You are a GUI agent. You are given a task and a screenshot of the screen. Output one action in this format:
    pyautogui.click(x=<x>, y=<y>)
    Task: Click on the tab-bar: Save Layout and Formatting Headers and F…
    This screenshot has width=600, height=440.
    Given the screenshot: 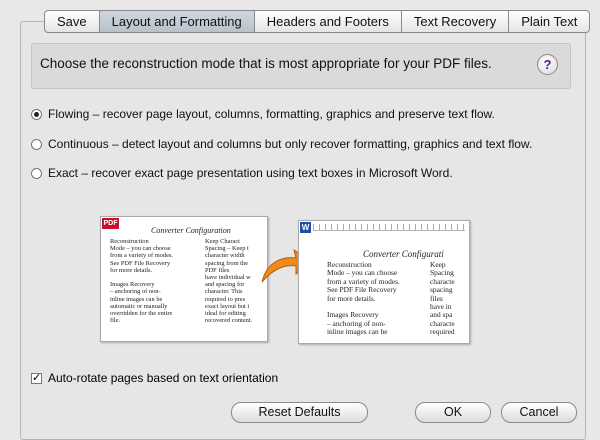 What is the action you would take?
    pyautogui.click(x=317, y=21)
    